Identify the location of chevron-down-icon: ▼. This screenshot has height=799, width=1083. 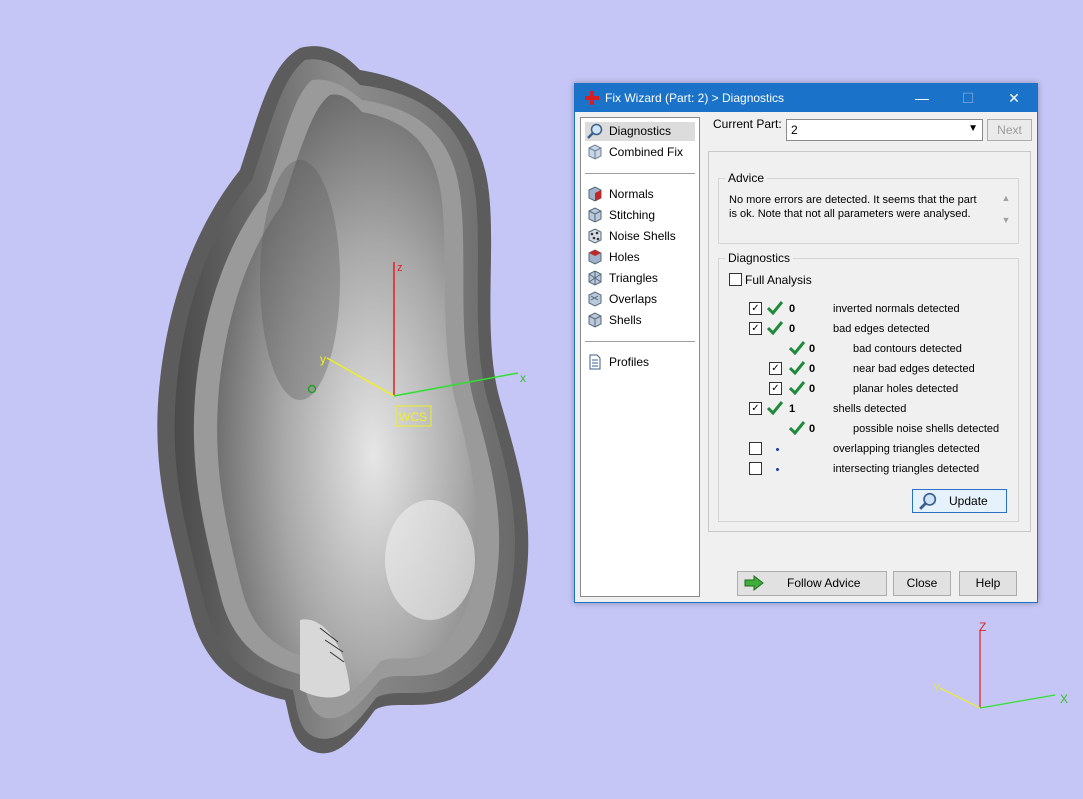
(973, 128).